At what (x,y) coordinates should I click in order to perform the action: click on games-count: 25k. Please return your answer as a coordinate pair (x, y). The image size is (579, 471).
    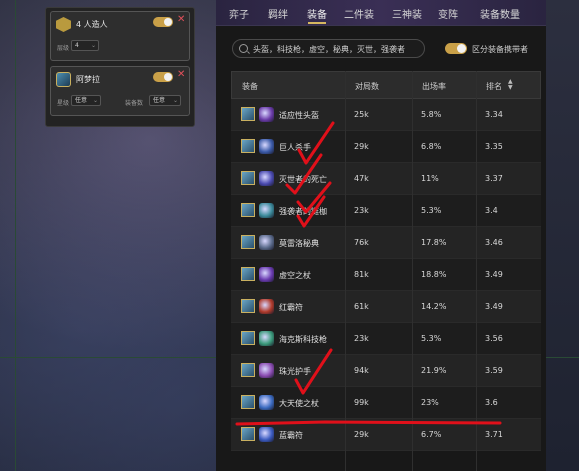
    Looking at the image, I should click on (361, 114).